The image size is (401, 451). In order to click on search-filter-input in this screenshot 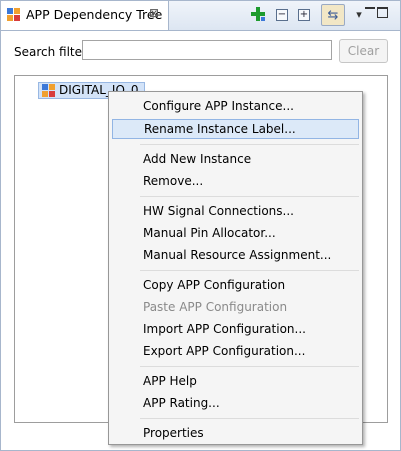, I will do `click(207, 50)`.